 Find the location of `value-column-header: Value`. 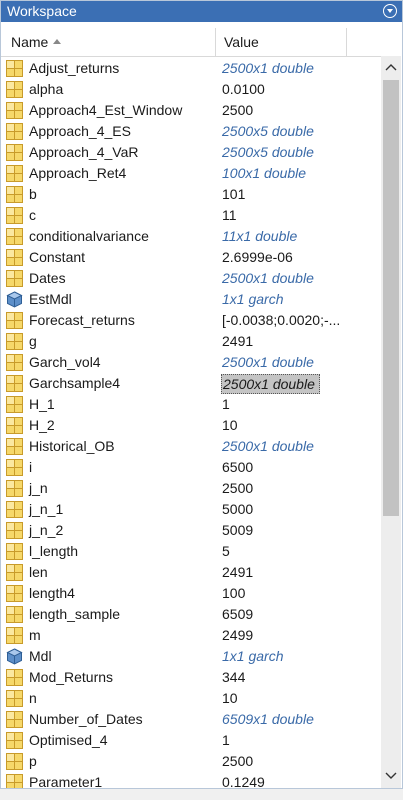

value-column-header: Value is located at coordinates (282, 42).